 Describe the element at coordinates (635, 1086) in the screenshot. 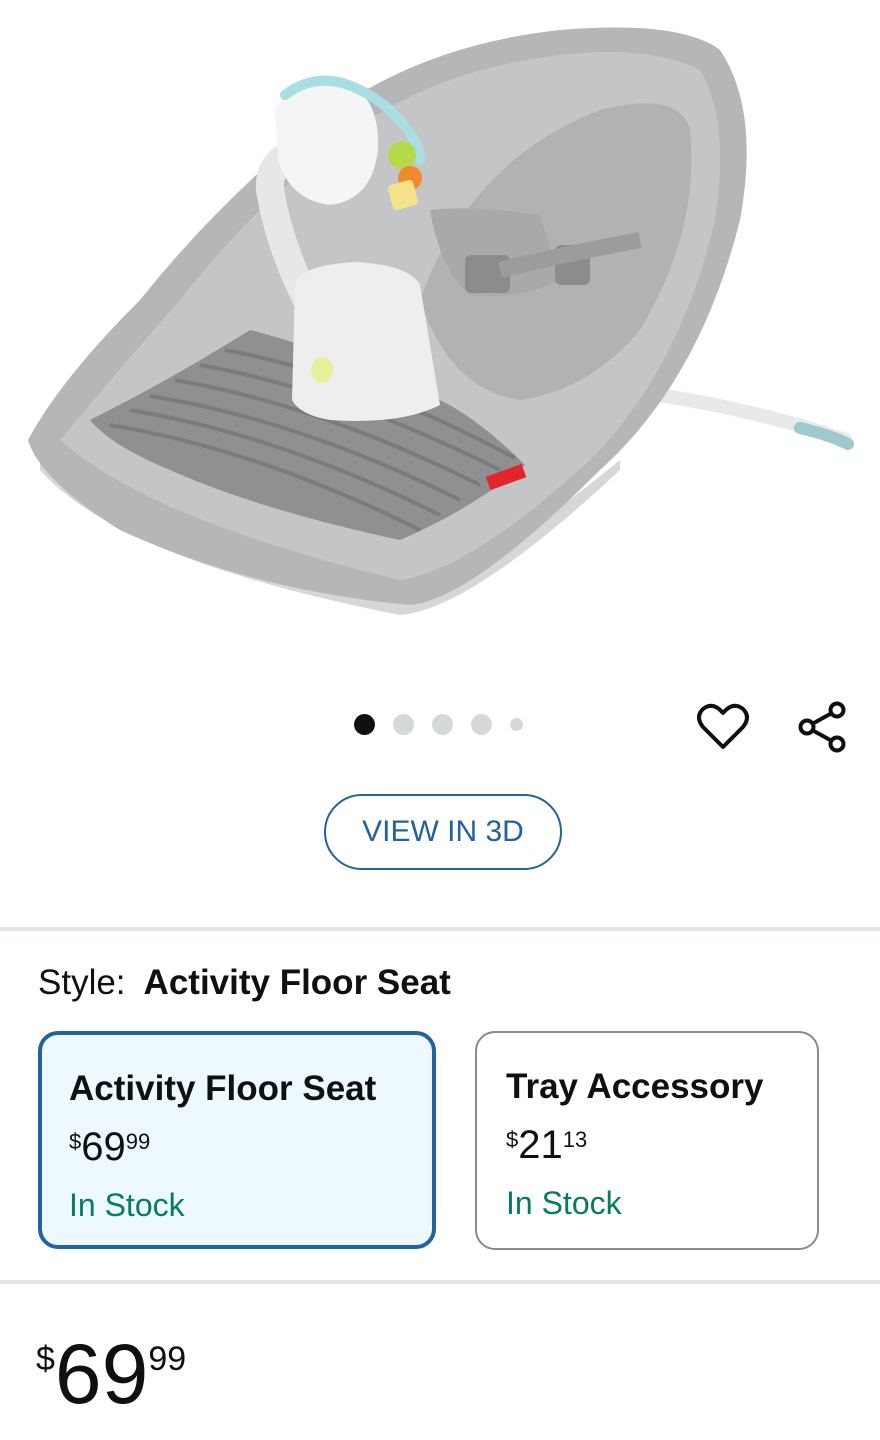

I see `option-name: Tray Accessory` at that location.